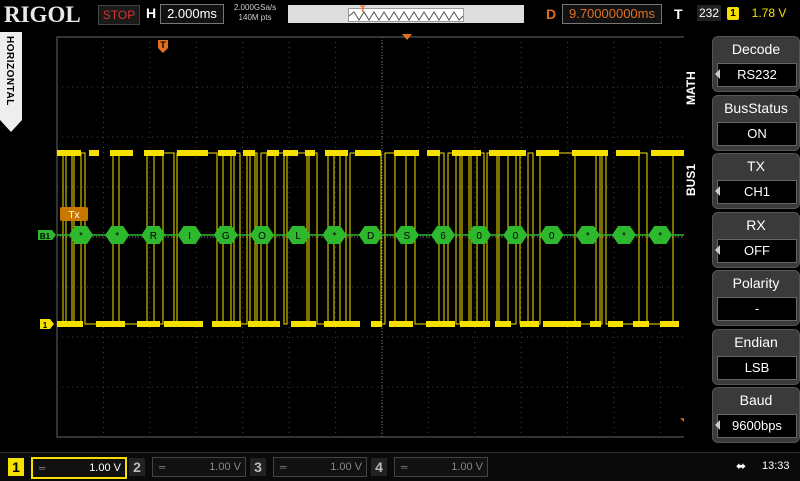  I want to click on bus-decoded-char: 6, so click(443, 236).